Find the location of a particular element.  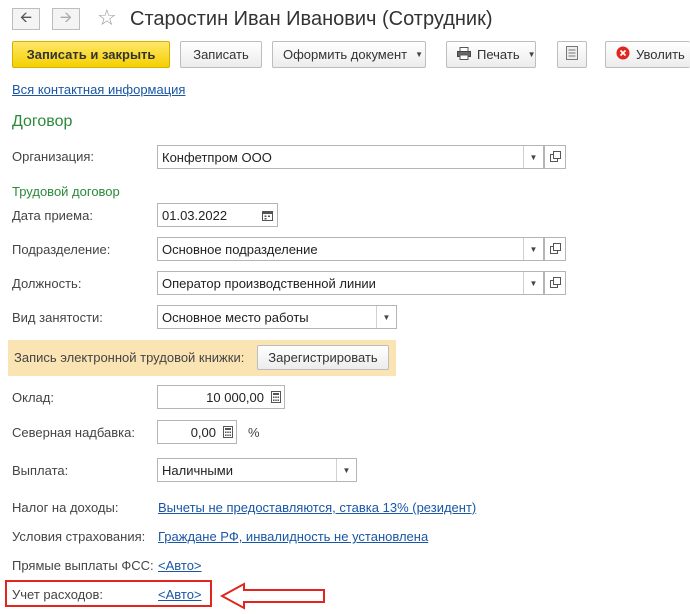

window-title: Старостин Иван Иванович (Сотрудник) is located at coordinates (311, 19).